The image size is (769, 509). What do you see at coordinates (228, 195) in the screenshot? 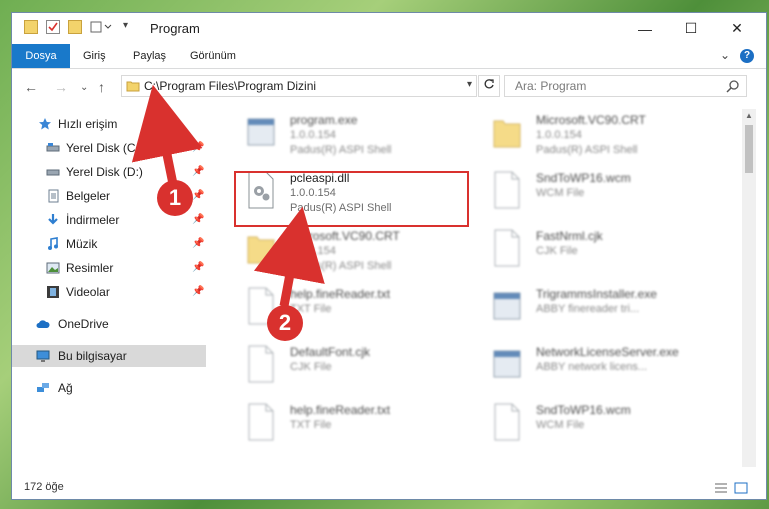
I see `annotation-arrows` at bounding box center [228, 195].